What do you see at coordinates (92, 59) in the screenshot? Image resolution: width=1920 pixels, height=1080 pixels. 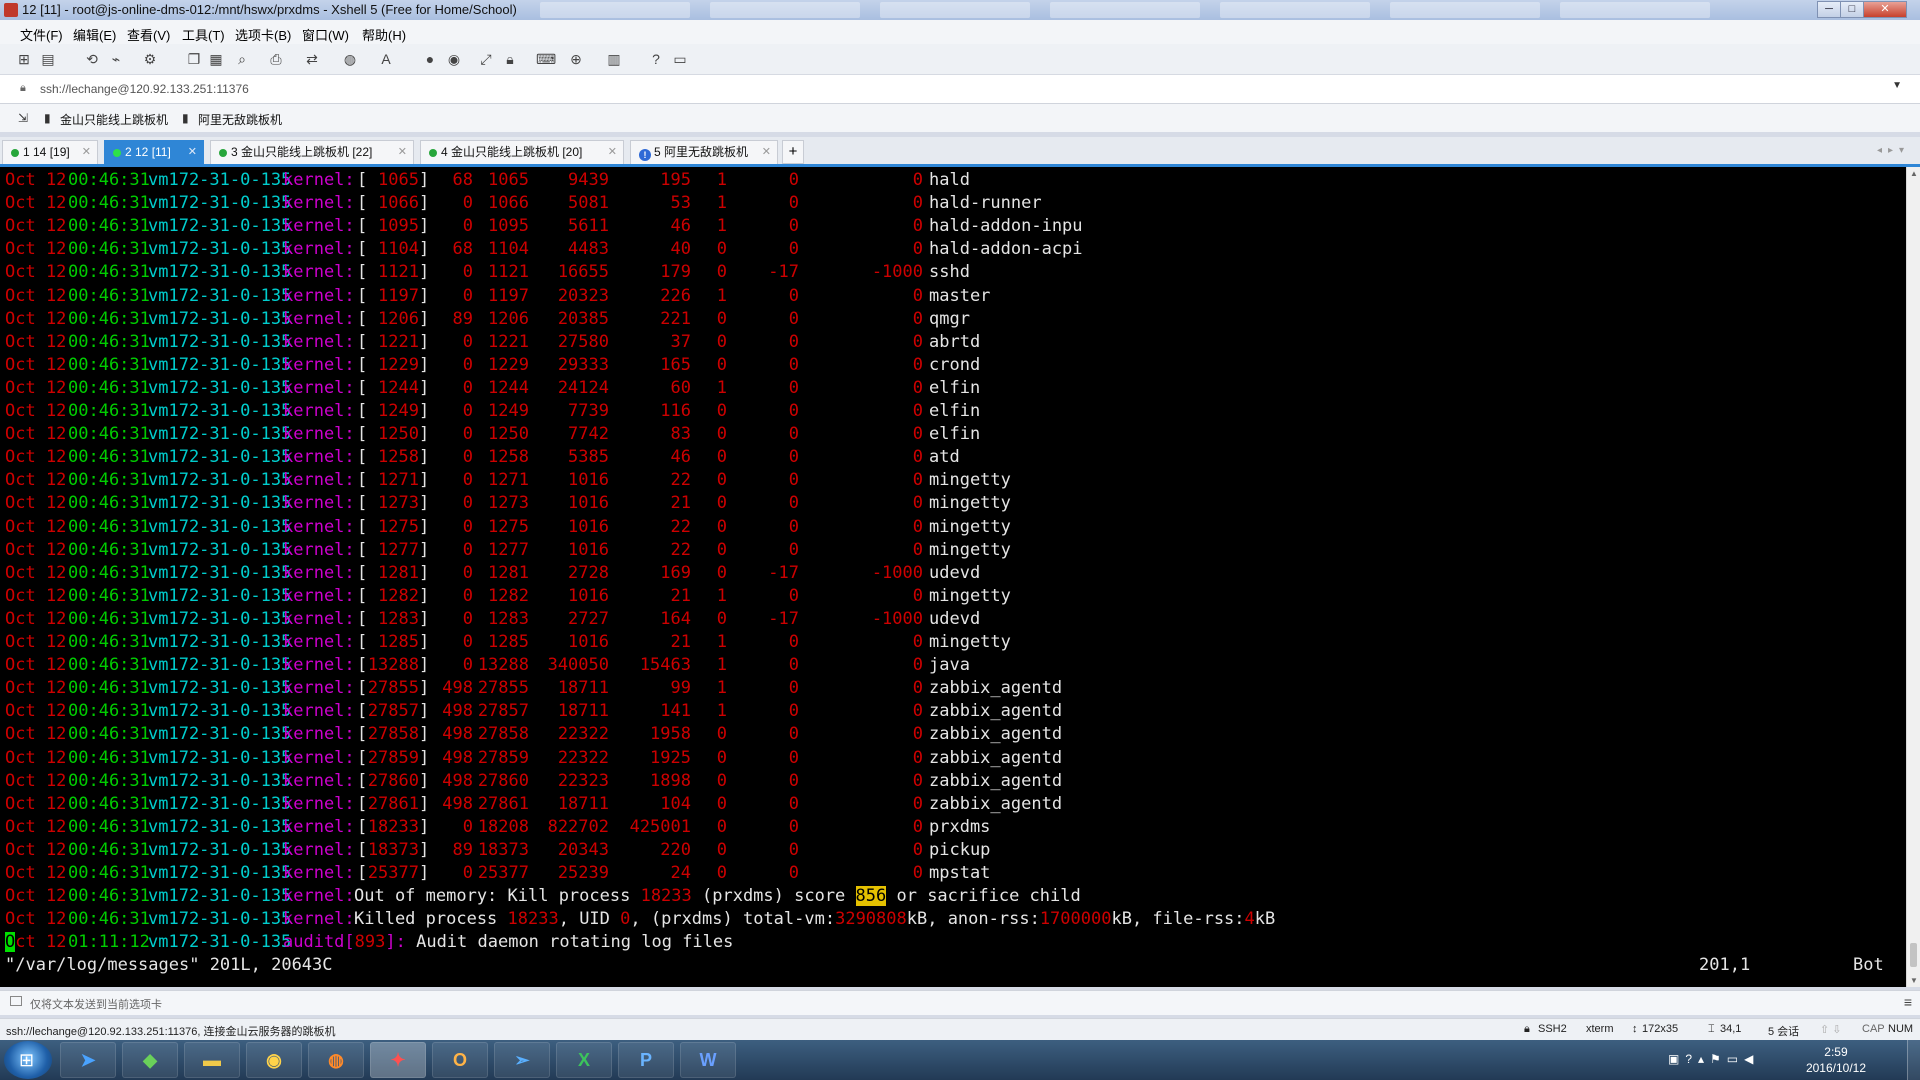 I see `reconnect-icon: ⟲` at bounding box center [92, 59].